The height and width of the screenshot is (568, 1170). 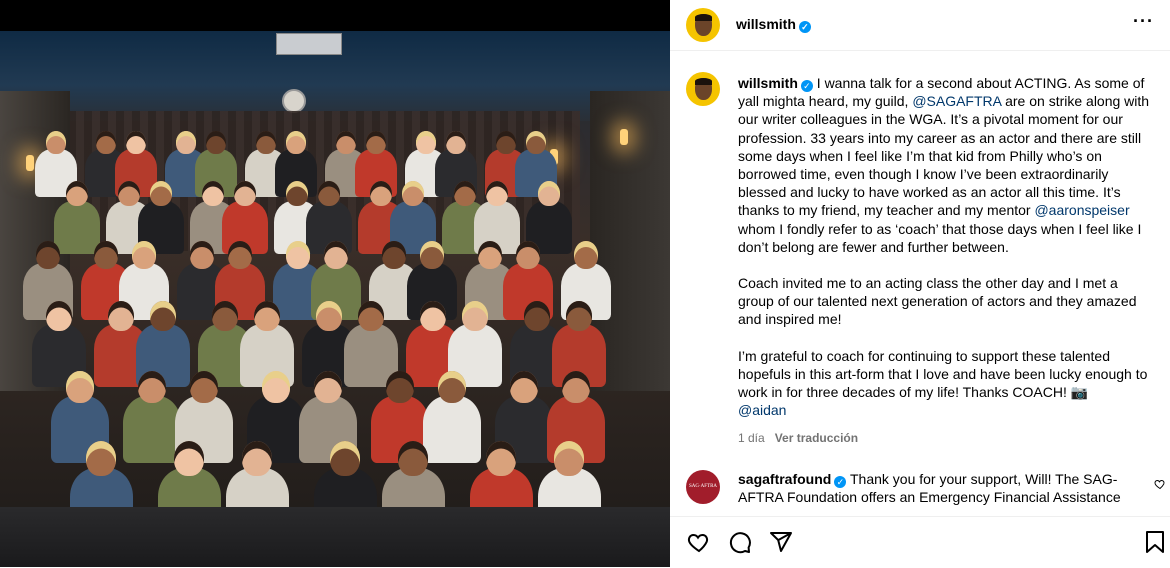 I want to click on post-time: 1 día, so click(x=751, y=438).